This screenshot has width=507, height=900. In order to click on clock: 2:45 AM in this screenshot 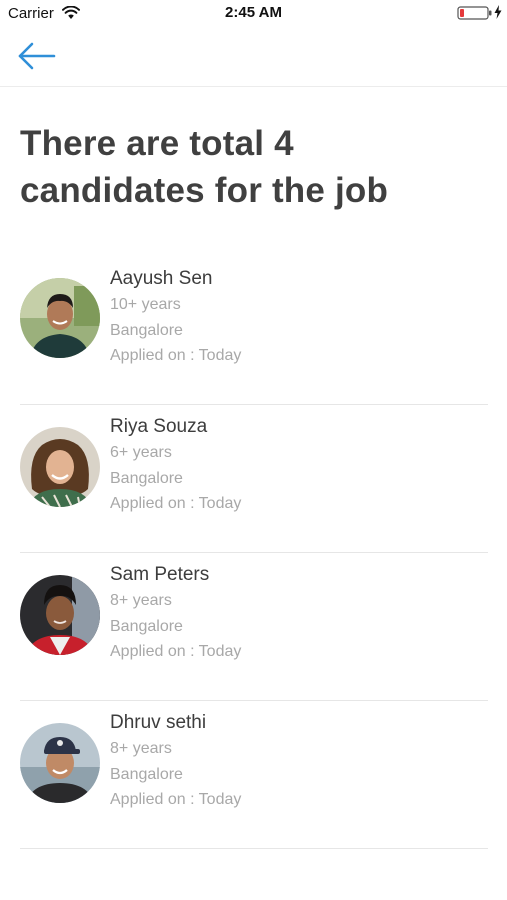, I will do `click(253, 12)`.